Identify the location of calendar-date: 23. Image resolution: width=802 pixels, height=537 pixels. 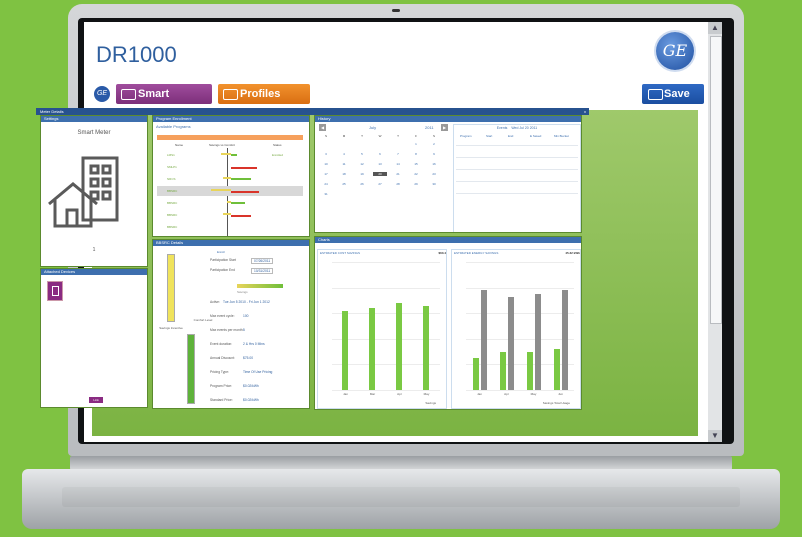
(434, 174).